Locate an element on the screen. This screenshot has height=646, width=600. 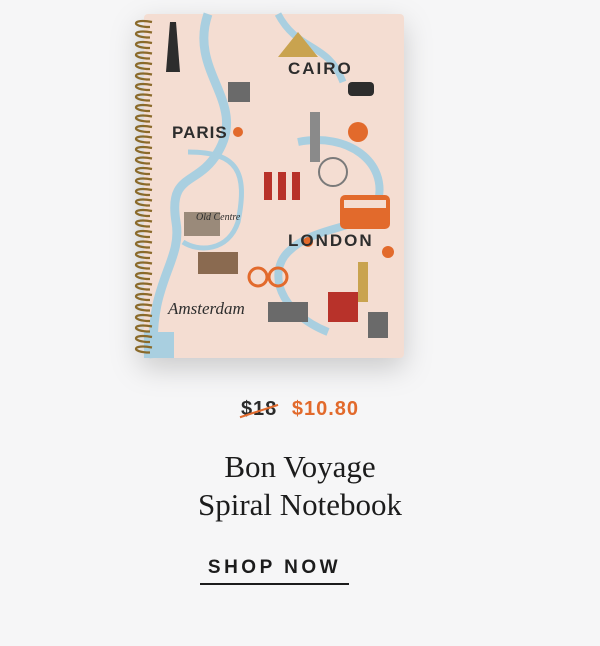
product-title: Bon Voyage Spiral Notebook is located at coordinates (300, 486).